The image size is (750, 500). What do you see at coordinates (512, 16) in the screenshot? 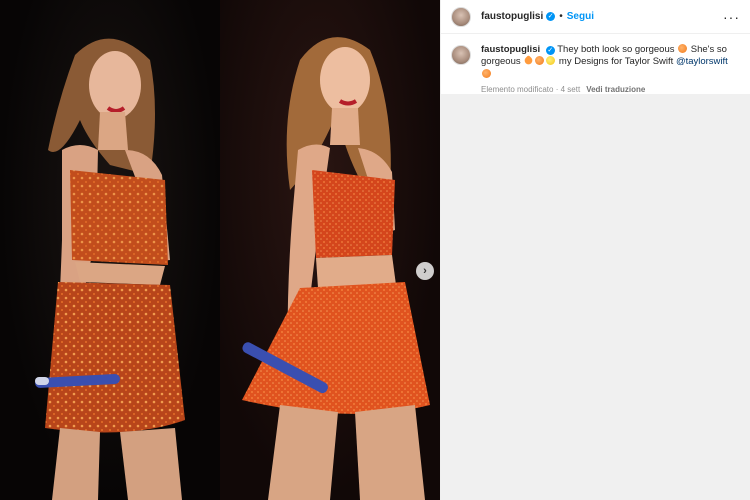
I see `author-username: faustopuglisi` at bounding box center [512, 16].